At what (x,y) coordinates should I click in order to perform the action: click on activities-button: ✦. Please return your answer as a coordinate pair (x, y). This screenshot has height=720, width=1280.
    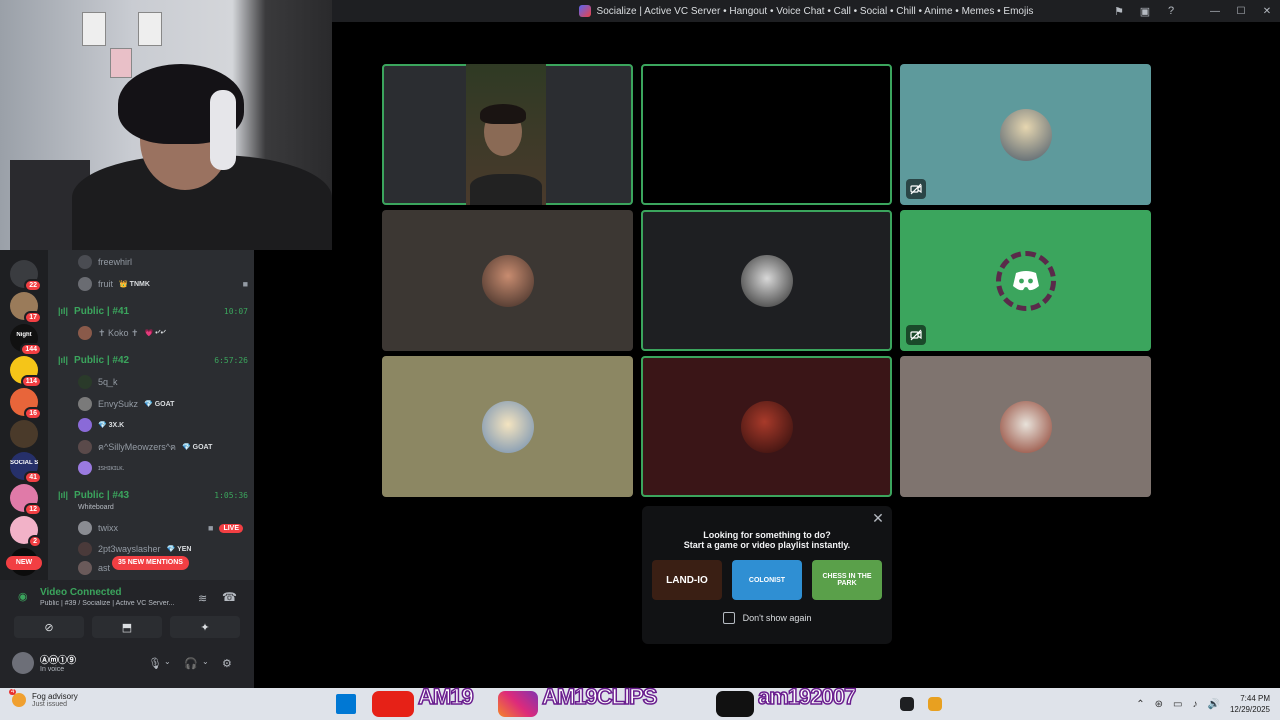
    Looking at the image, I should click on (205, 627).